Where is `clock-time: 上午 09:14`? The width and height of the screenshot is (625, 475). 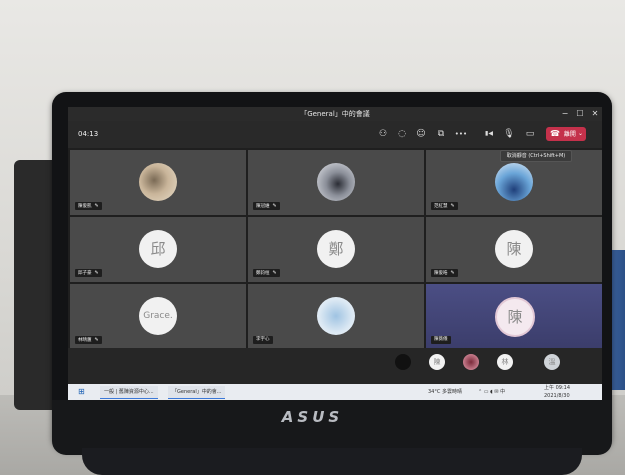
clock-time: 上午 09:14 is located at coordinates (557, 388).